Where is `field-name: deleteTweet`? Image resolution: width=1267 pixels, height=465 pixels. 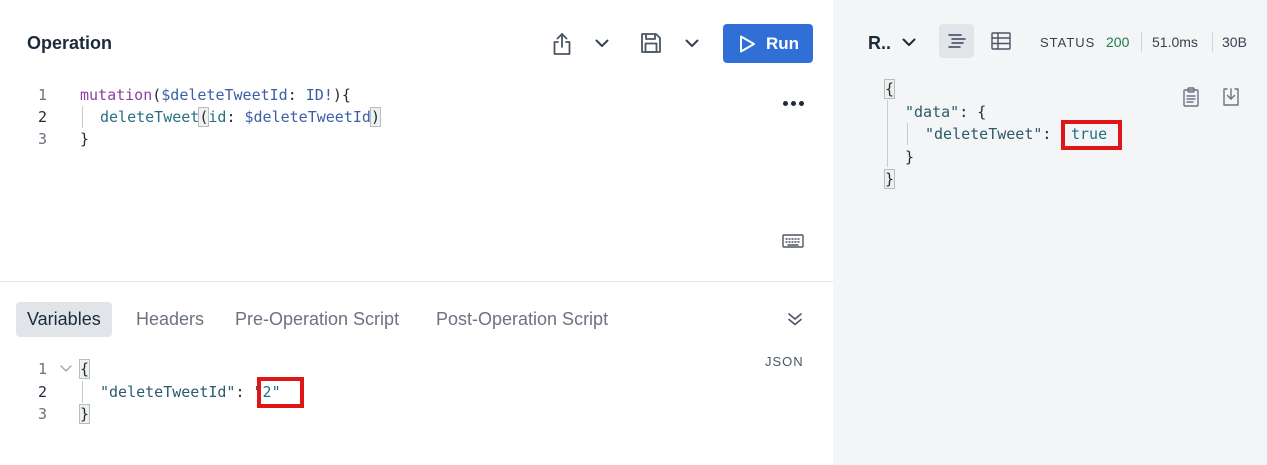
field-name: deleteTweet is located at coordinates (150, 117).